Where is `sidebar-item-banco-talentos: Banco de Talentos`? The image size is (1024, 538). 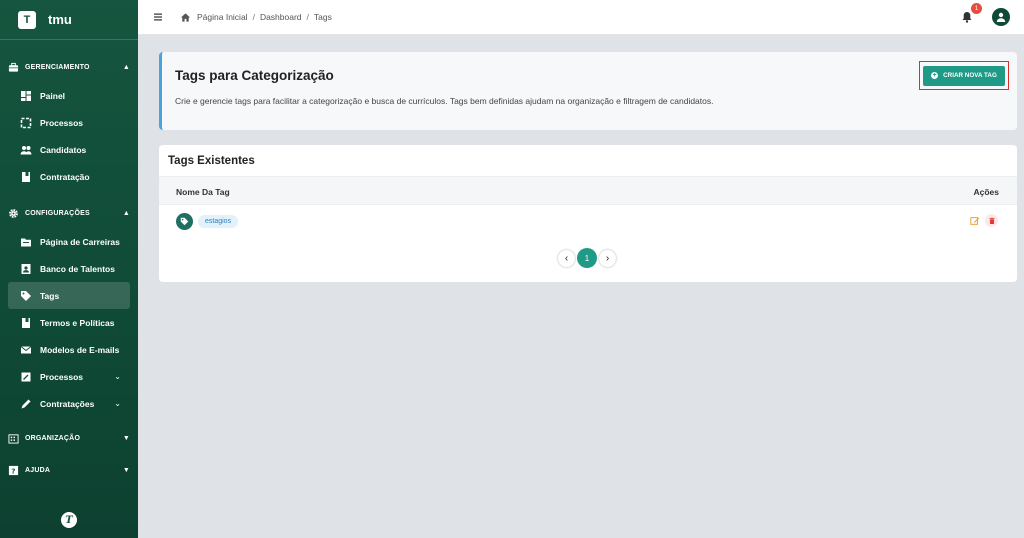 sidebar-item-banco-talentos: Banco de Talentos is located at coordinates (69, 268).